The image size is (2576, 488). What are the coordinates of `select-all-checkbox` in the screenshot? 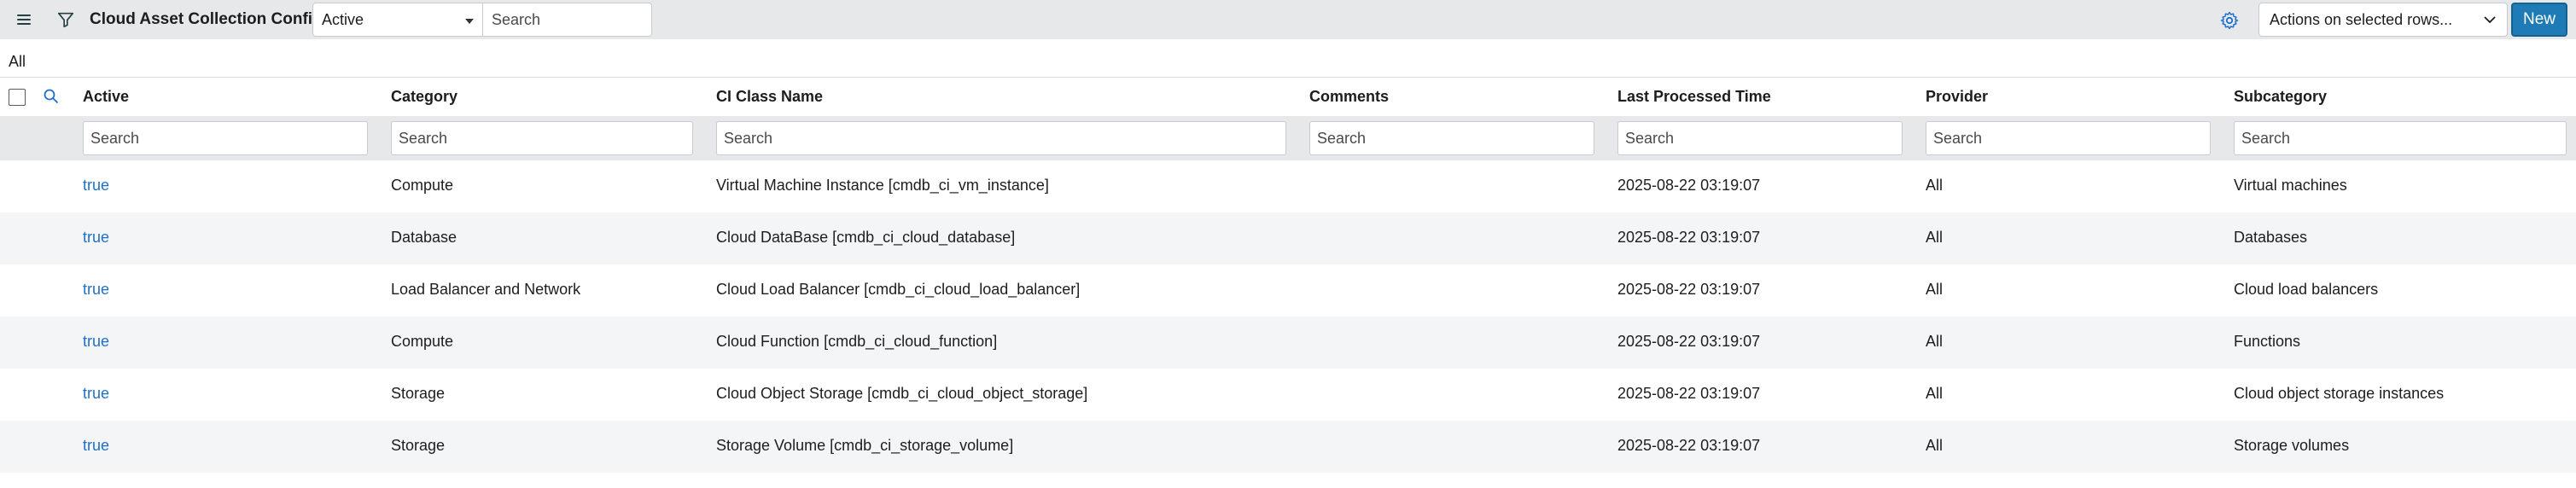 It's located at (17, 97).